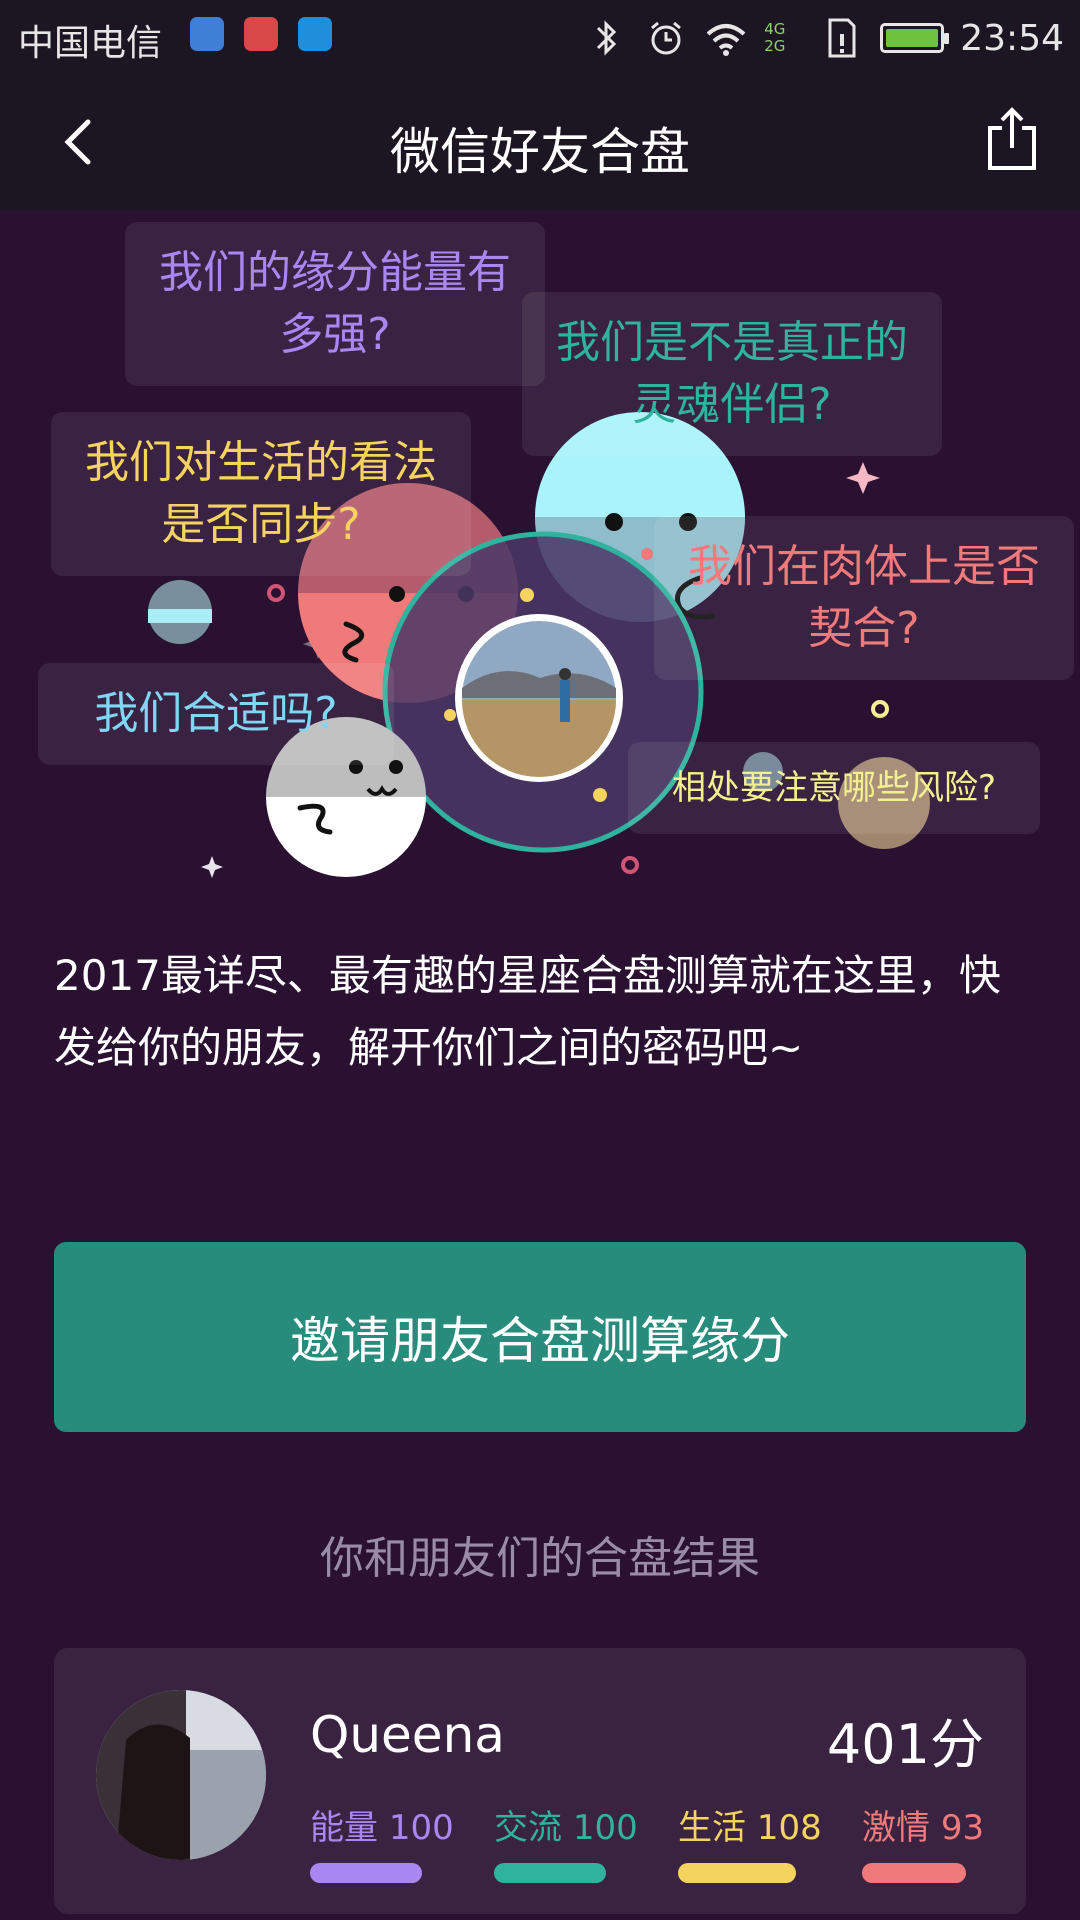 The height and width of the screenshot is (1920, 1080). Describe the element at coordinates (540, 152) in the screenshot. I see `page-title: 微信好友合盘` at that location.